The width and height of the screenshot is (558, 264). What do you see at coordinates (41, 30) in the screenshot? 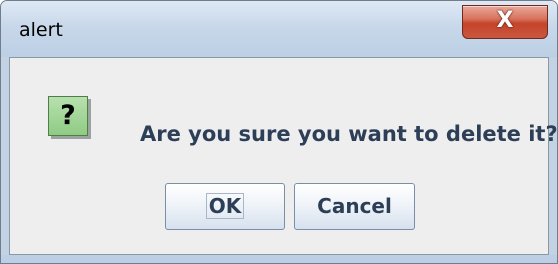
I see `window-title: alert` at bounding box center [41, 30].